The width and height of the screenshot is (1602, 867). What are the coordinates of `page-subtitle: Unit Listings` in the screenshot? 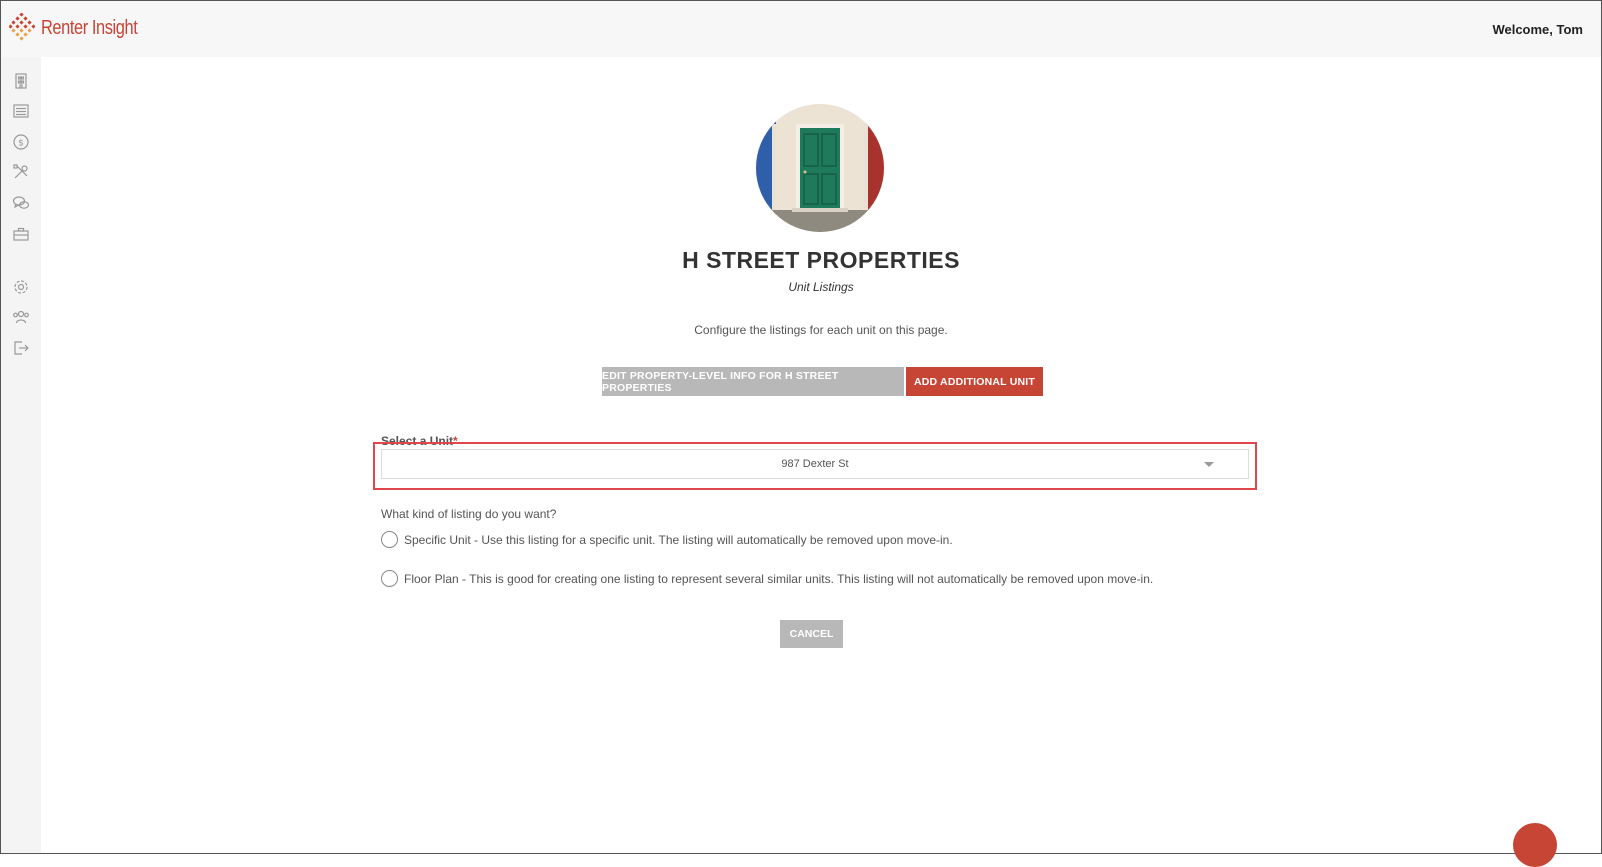 It's located at (821, 287).